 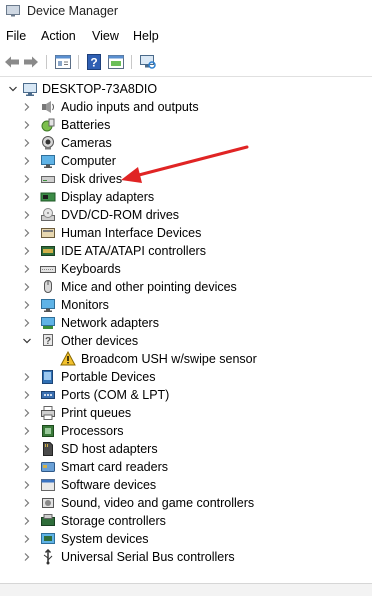 What do you see at coordinates (186, 589) in the screenshot?
I see `status-bar` at bounding box center [186, 589].